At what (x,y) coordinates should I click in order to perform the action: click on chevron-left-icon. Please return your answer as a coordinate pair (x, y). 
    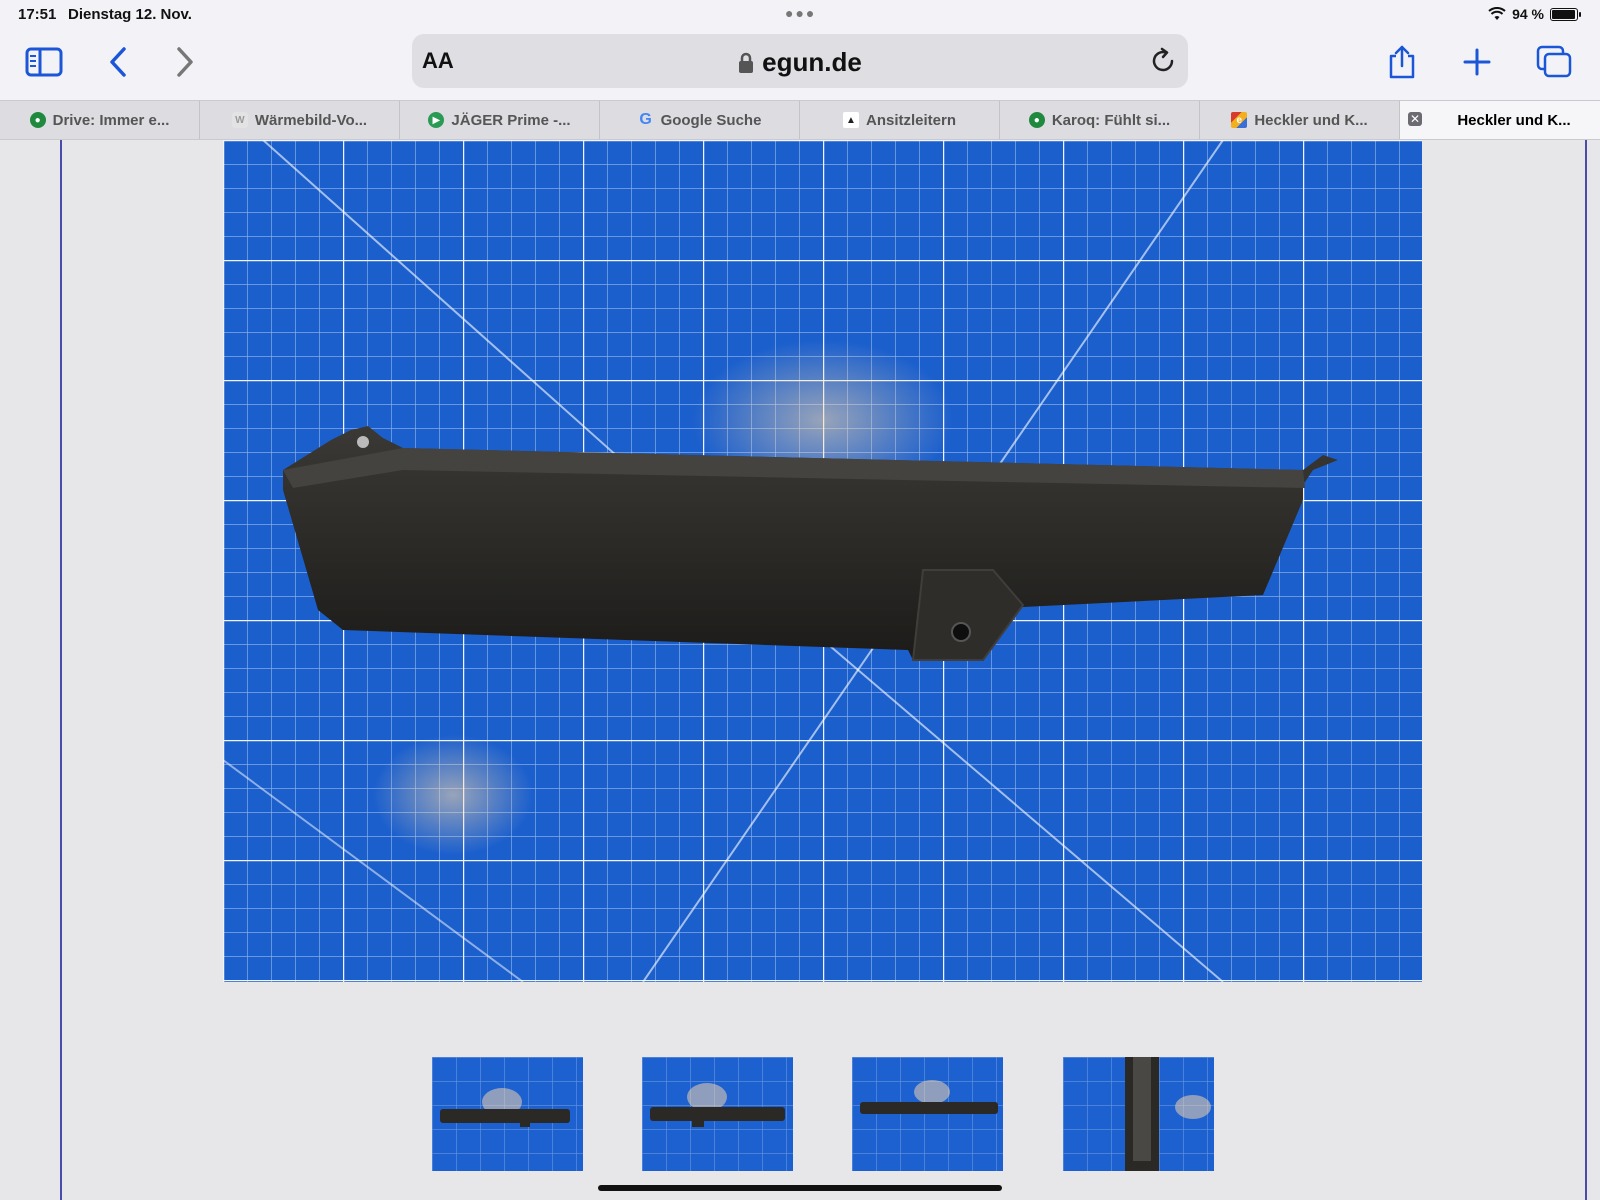
    Looking at the image, I should click on (118, 62).